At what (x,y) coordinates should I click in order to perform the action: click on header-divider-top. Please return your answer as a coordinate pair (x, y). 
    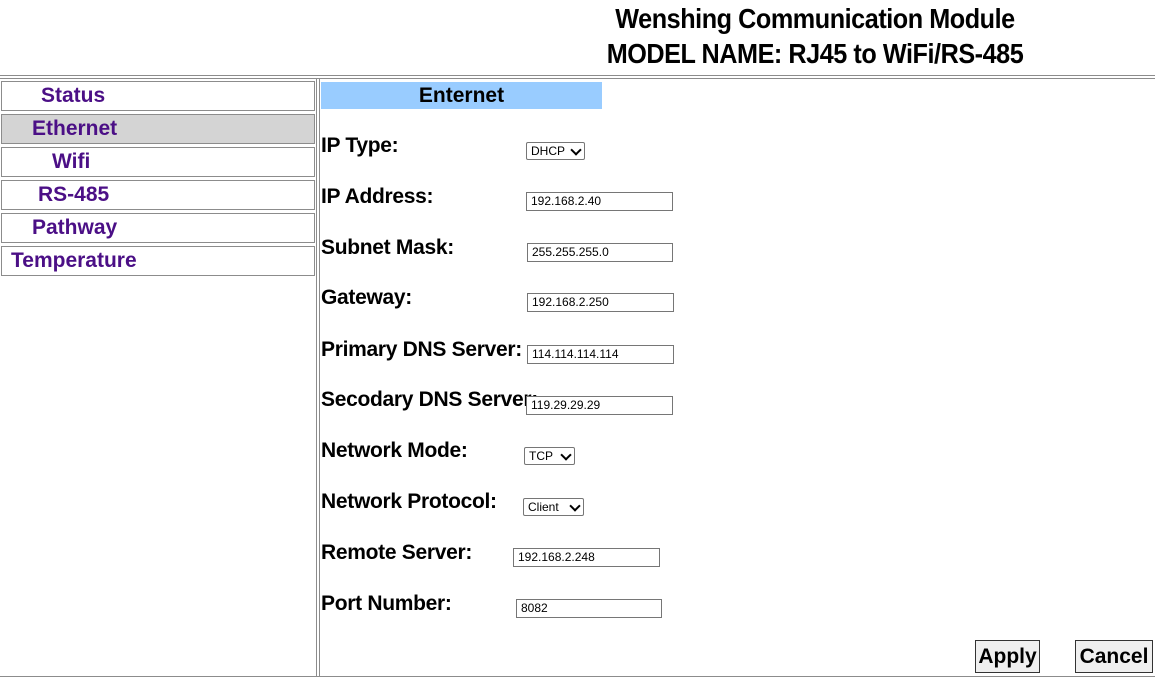
    Looking at the image, I should click on (577, 75).